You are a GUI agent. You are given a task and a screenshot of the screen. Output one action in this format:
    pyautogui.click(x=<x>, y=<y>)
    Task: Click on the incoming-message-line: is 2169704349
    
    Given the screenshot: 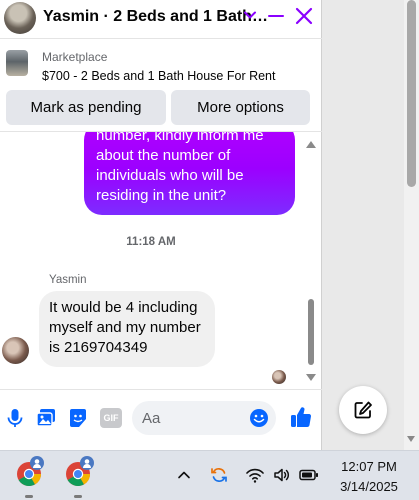 What is the action you would take?
    pyautogui.click(x=98, y=347)
    